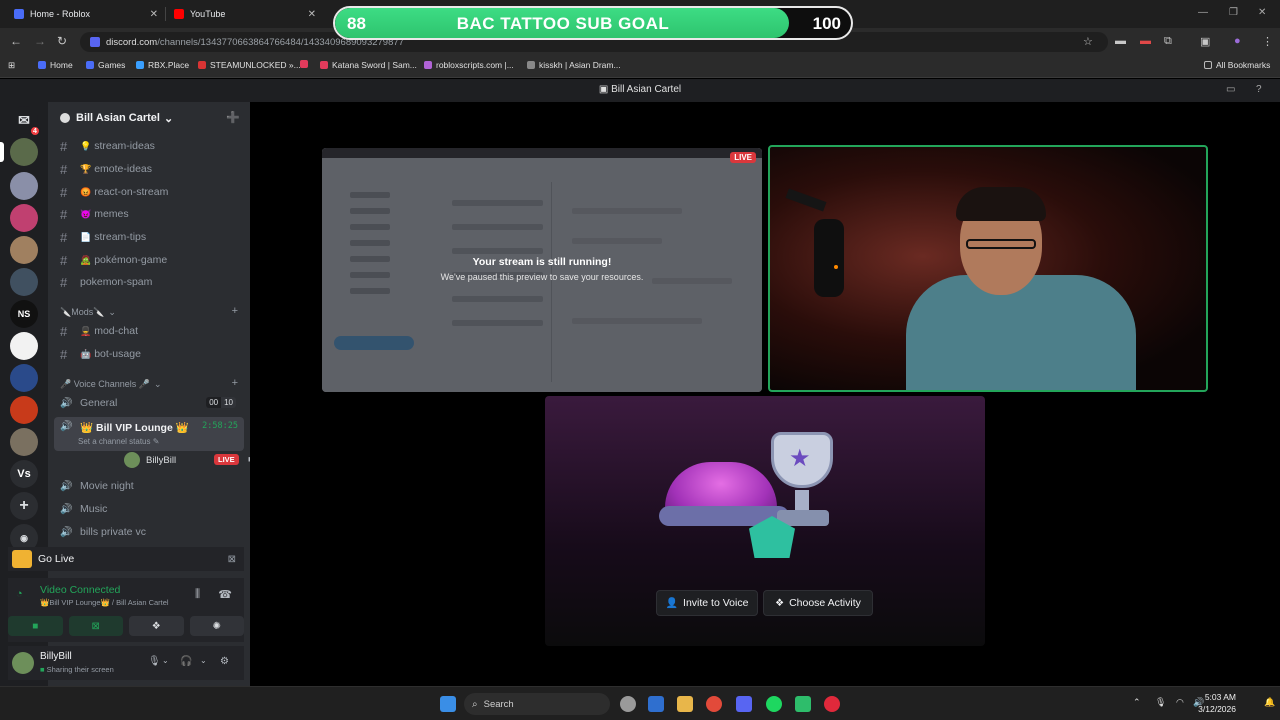 The width and height of the screenshot is (1280, 720). I want to click on file-explorer-icon, so click(685, 704).